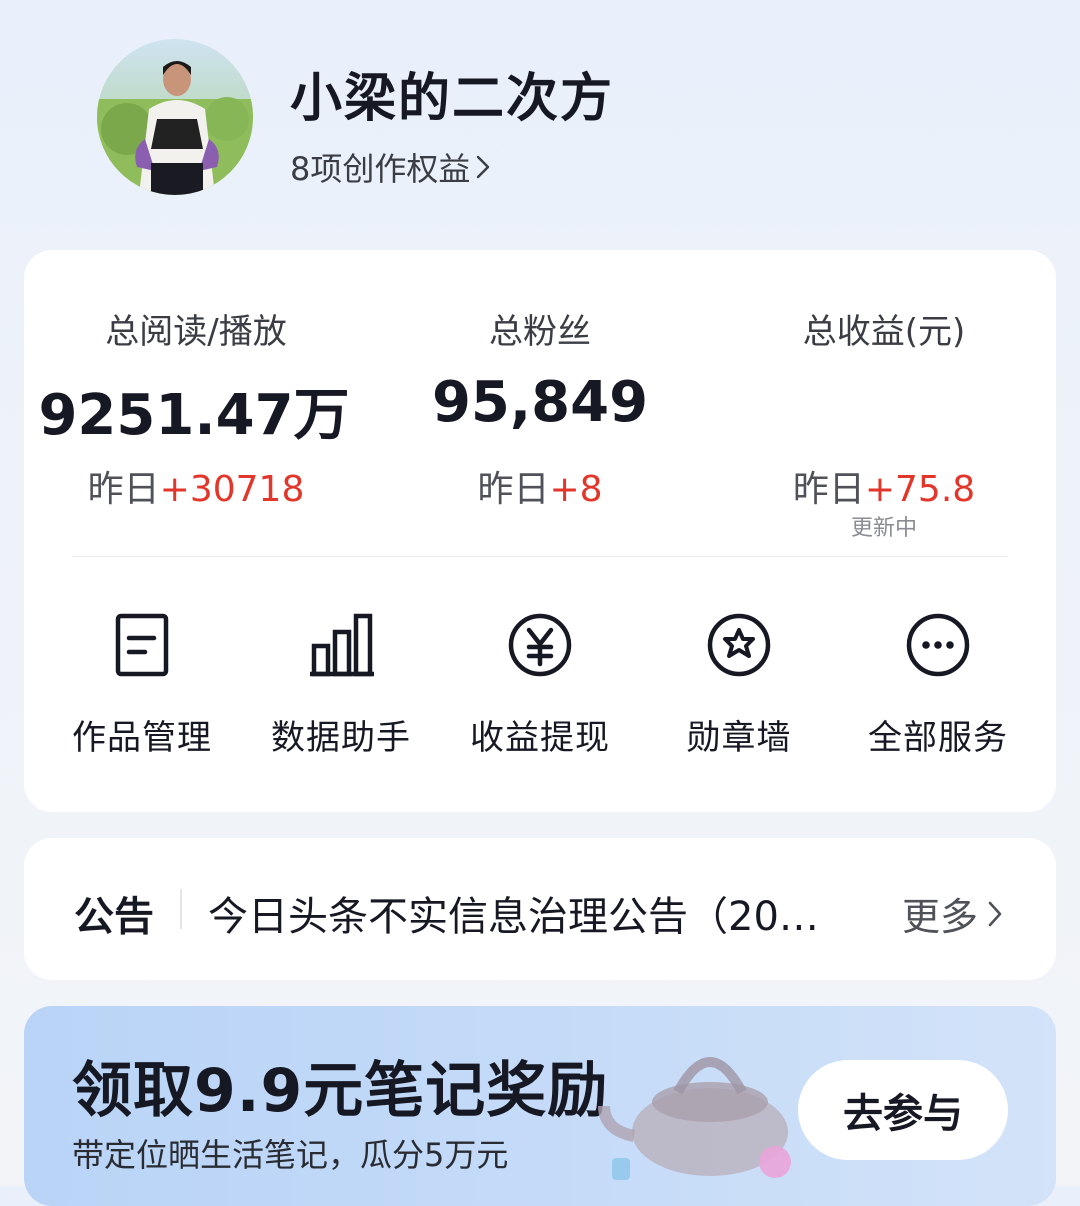 This screenshot has height=1206, width=1080. I want to click on stat-label-earnings: 总收益(元), so click(884, 332).